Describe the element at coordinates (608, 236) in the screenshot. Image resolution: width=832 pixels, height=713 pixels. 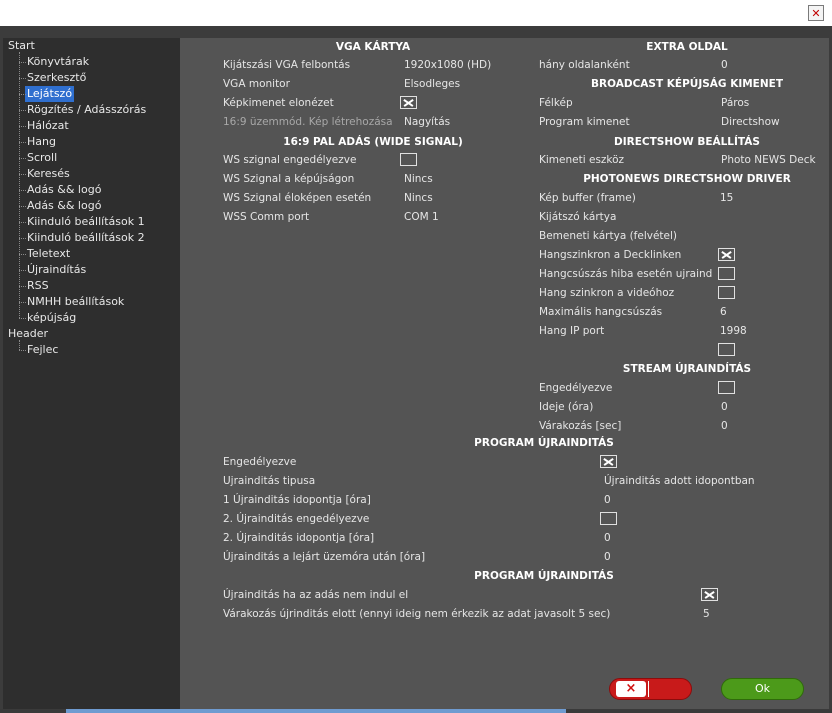
I see `photonews-row-label: Bemeneti kártya (felvétel)` at that location.